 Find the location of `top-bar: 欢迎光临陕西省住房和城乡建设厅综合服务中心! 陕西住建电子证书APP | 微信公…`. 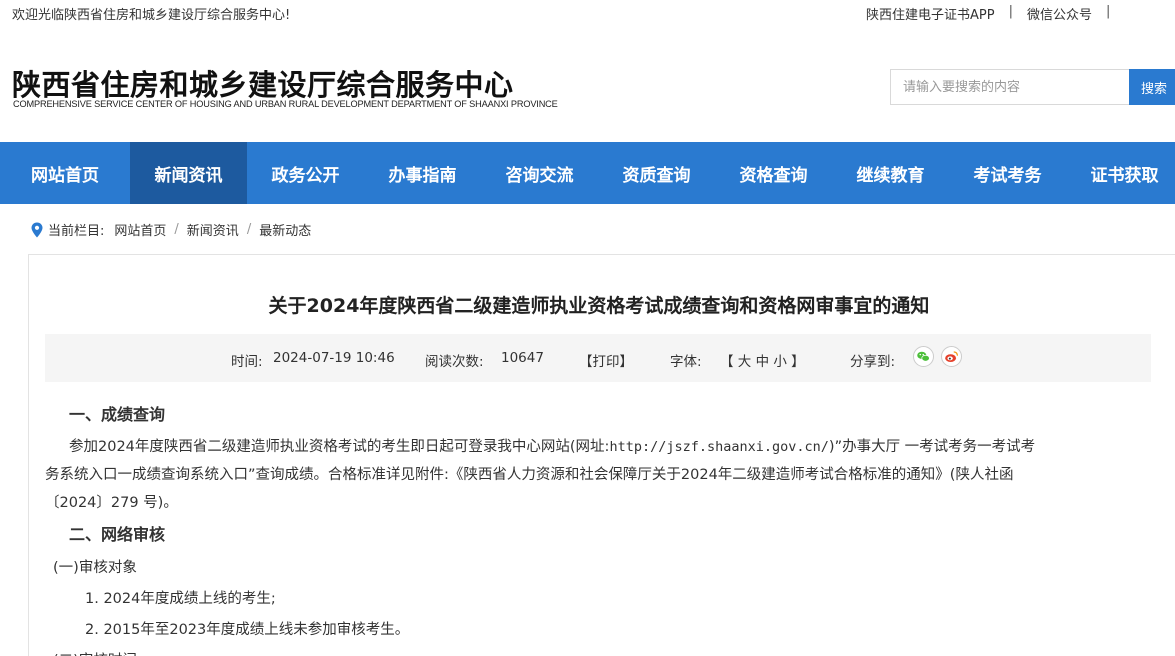

top-bar: 欢迎光临陕西省住房和城乡建设厅综合服务中心! 陕西住建电子证书APP | 微信公… is located at coordinates (587, 13).